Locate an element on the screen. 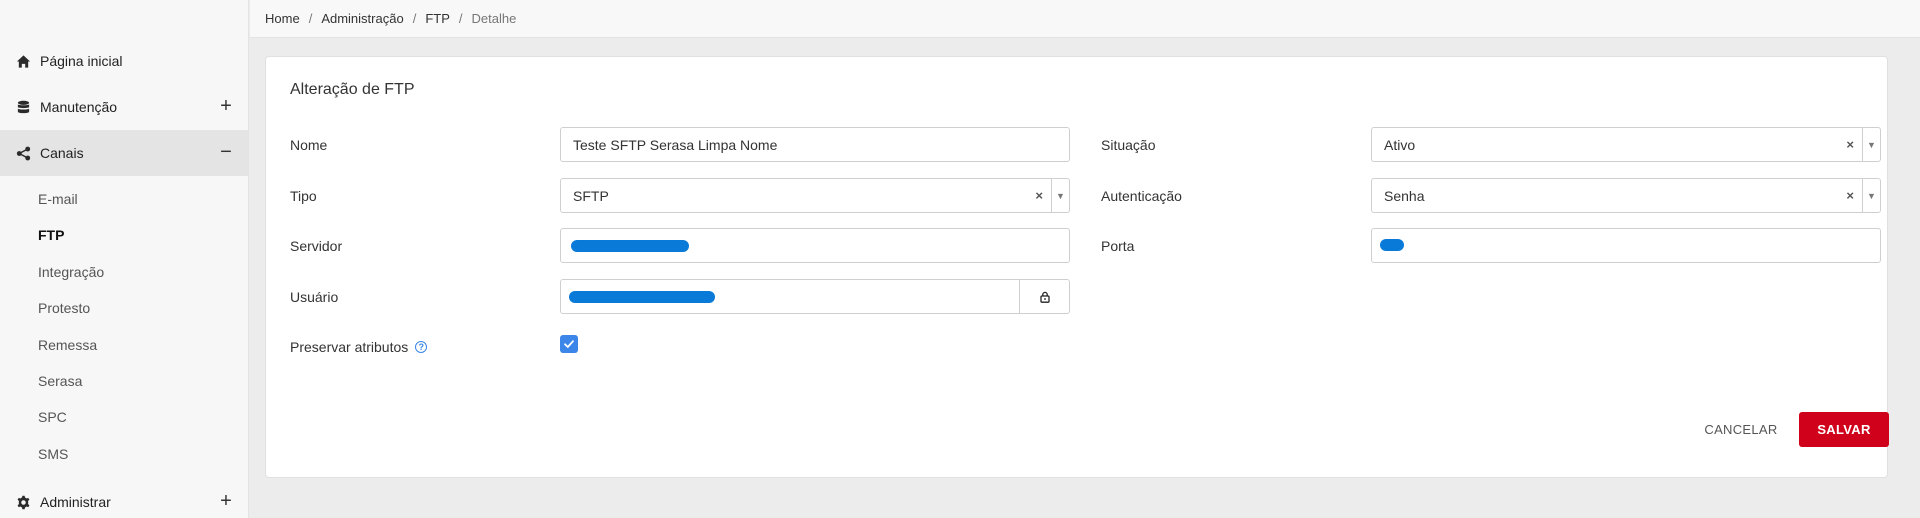 Image resolution: width=1920 pixels, height=518 pixels. nome-label: Nome is located at coordinates (309, 145).